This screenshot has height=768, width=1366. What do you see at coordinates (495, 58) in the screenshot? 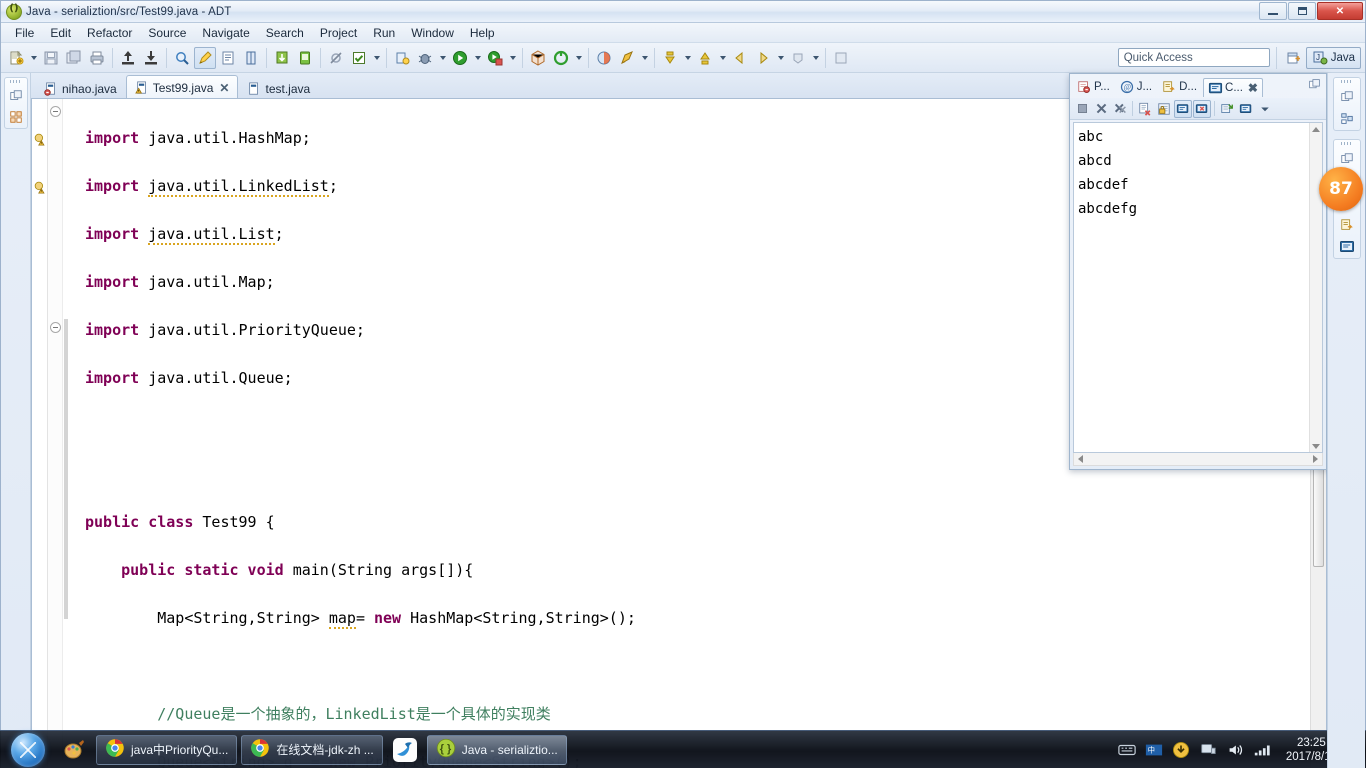
I see `run-coverage-button` at bounding box center [495, 58].